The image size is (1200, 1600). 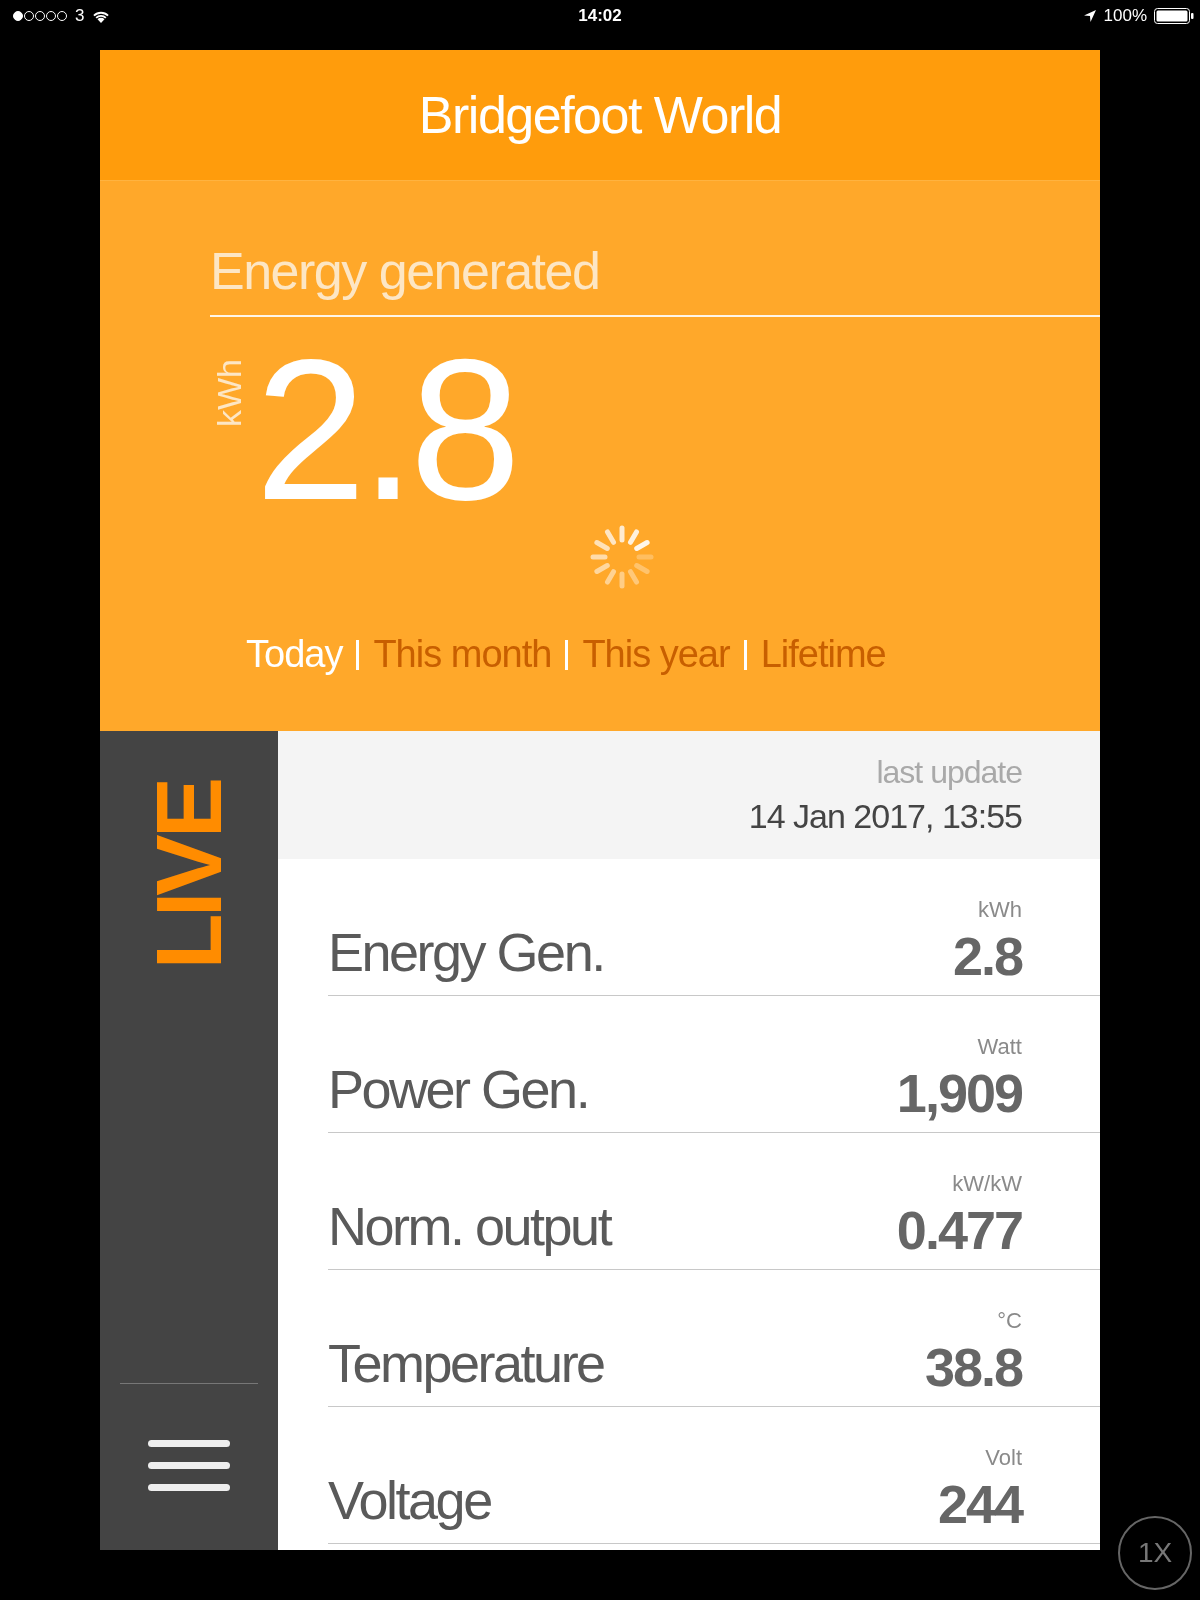 What do you see at coordinates (294, 654) in the screenshot?
I see `period-tab: Today` at bounding box center [294, 654].